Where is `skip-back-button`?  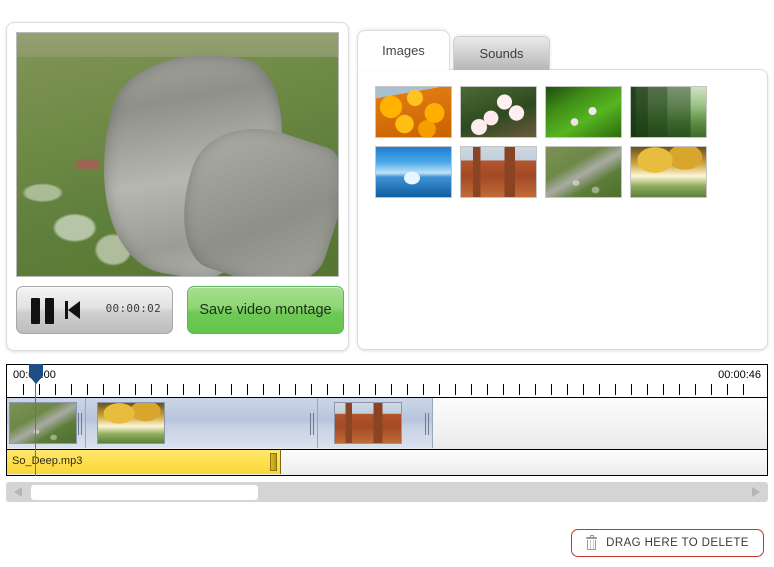 skip-back-button is located at coordinates (73, 310).